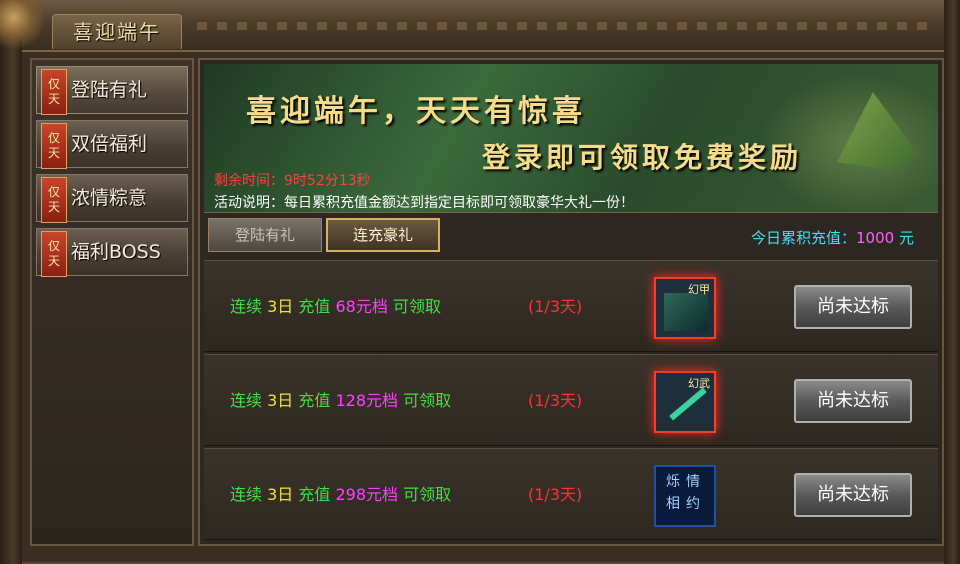 Image resolution: width=960 pixels, height=564 pixels. I want to click on today-total-amount: 1000, so click(875, 238).